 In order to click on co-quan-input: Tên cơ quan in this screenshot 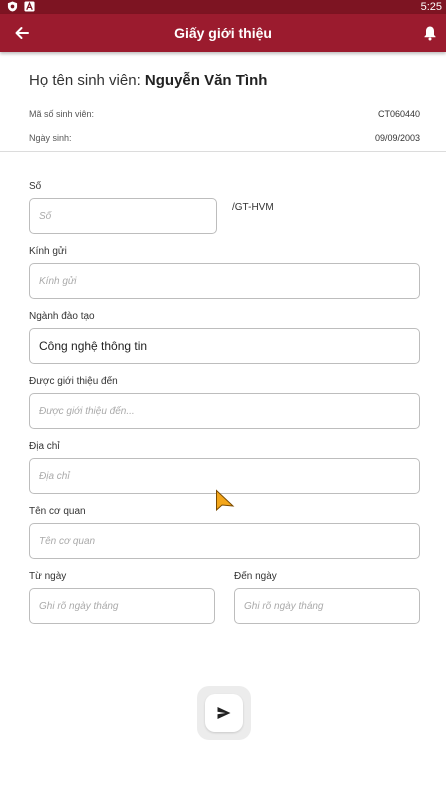, I will do `click(224, 541)`.